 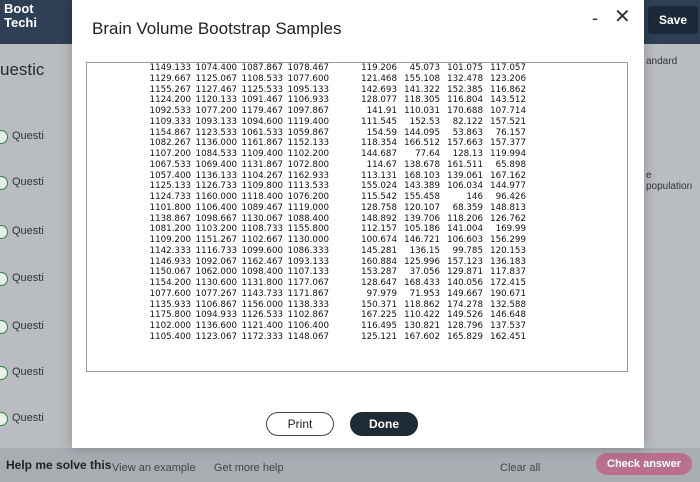 What do you see at coordinates (379, 89) in the screenshot?
I see `table-cell: 142.693` at bounding box center [379, 89].